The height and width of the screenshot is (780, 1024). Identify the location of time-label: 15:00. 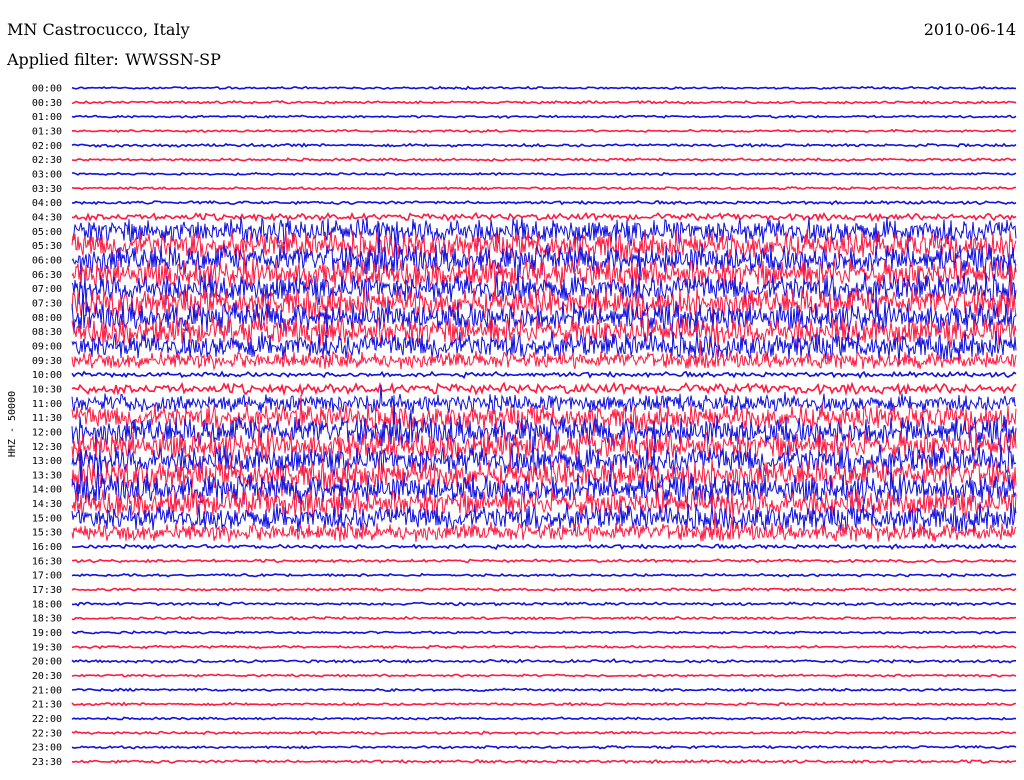
(47, 518).